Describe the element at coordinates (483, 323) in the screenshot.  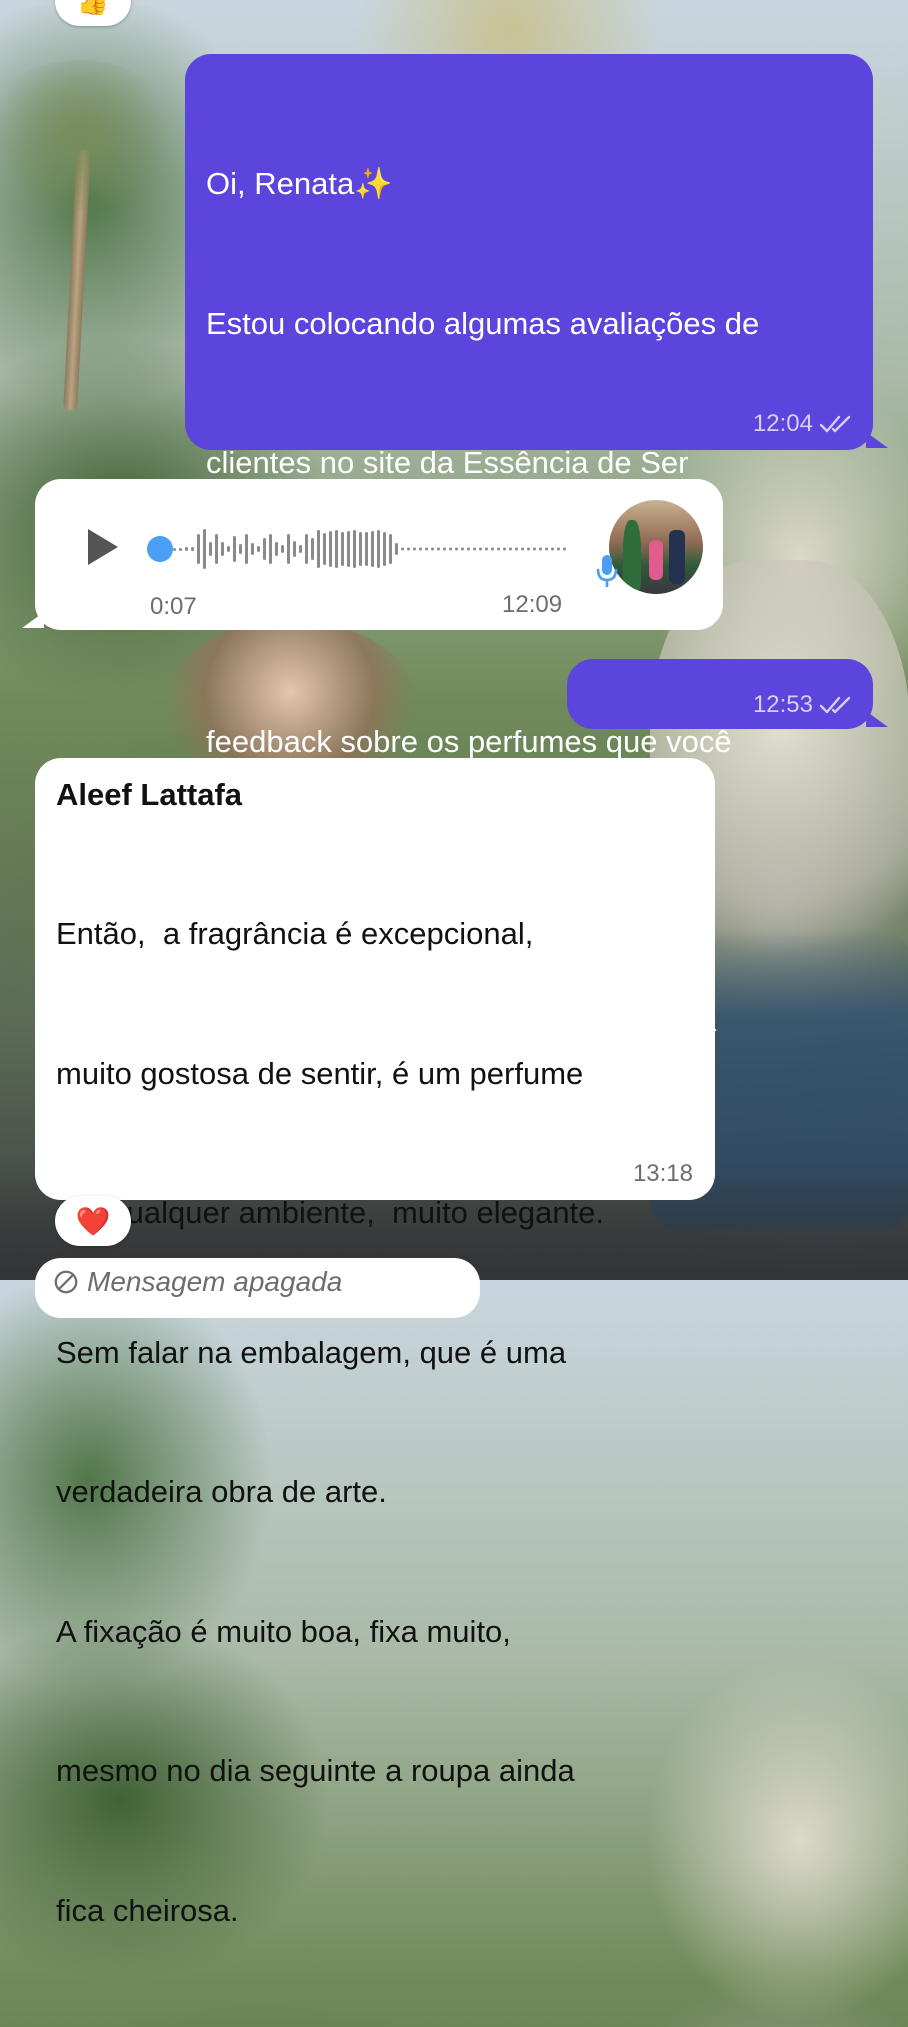
I see `message-line: Estou colocando algumas avaliações de` at that location.